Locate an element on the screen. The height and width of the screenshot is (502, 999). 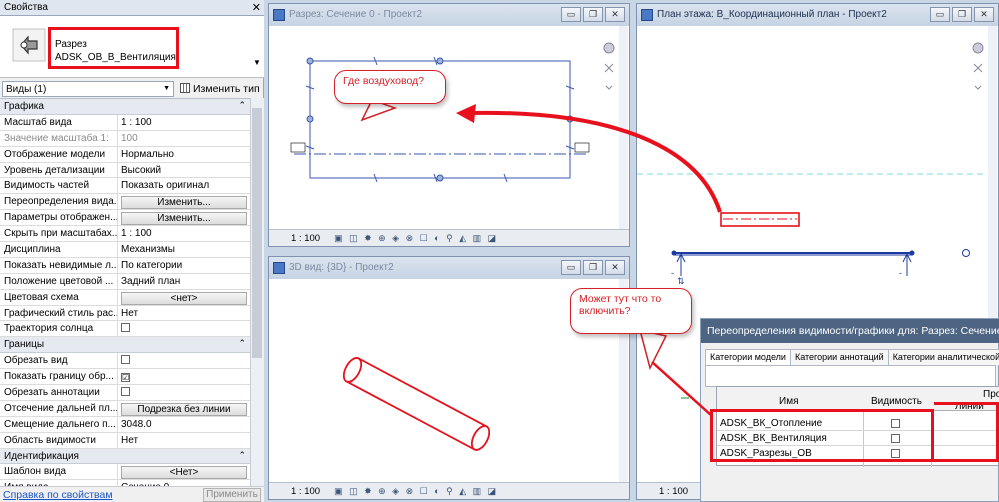
property-row: Масштаб вида 1 : 100 is located at coordinates (125, 122).